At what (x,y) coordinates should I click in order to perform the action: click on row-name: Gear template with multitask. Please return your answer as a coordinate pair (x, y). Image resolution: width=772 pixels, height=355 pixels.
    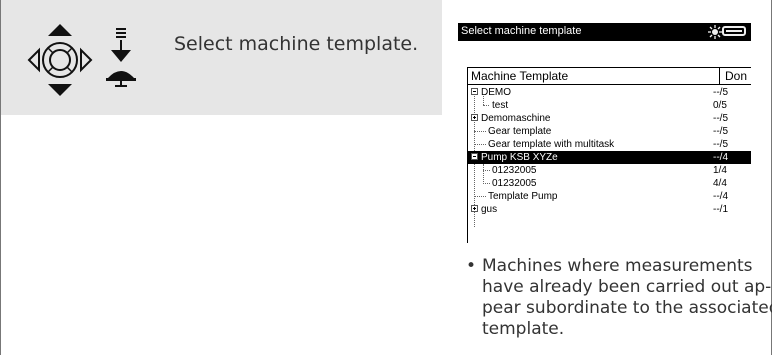
    Looking at the image, I should click on (551, 144).